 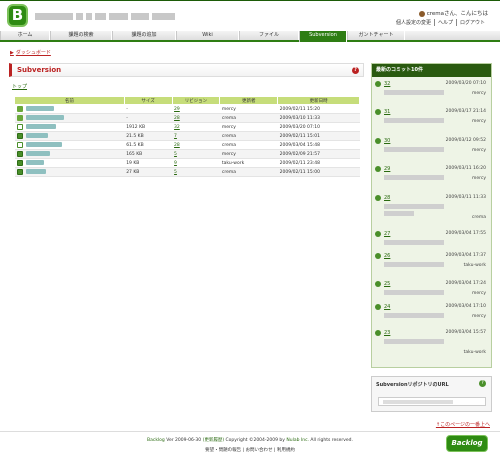 I want to click on user-links: 個人設定の変更 ヘルプ ログアウト, so click(x=440, y=22).